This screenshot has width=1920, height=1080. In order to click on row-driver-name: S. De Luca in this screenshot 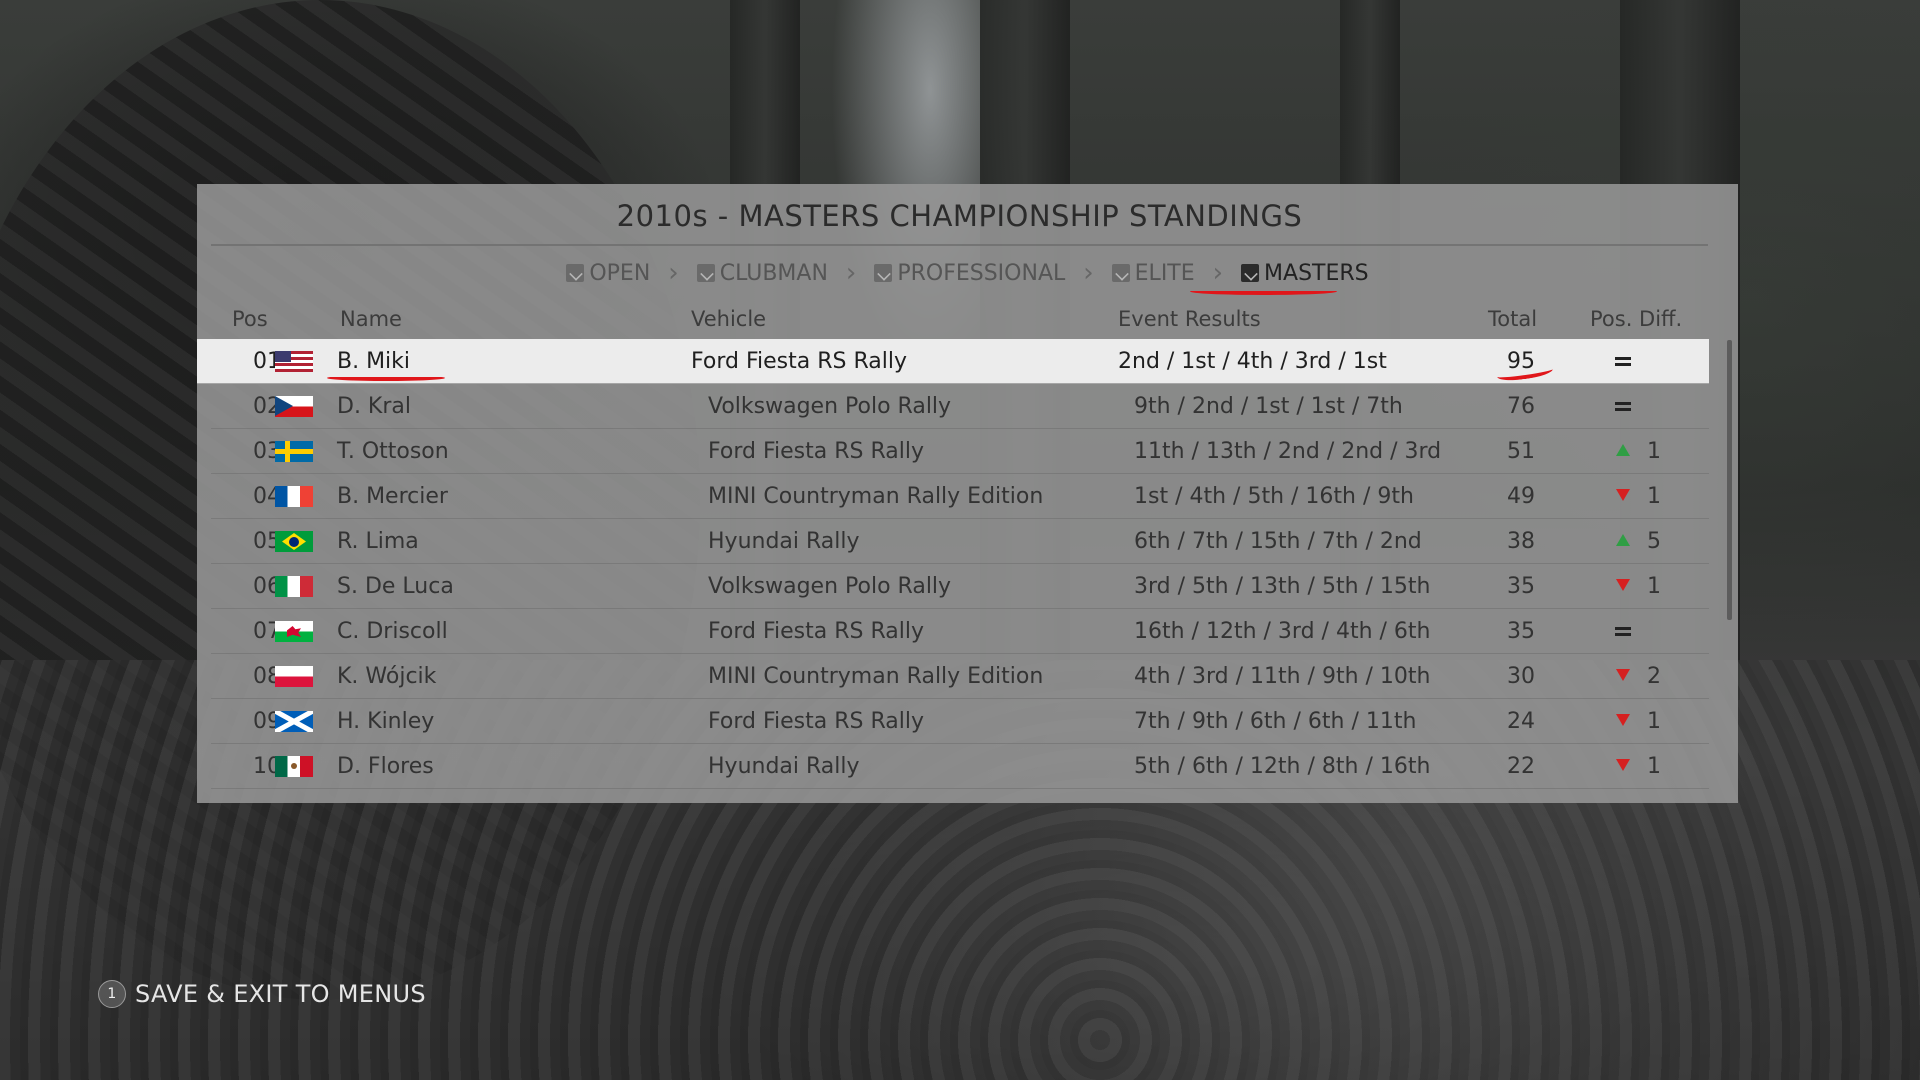, I will do `click(395, 586)`.